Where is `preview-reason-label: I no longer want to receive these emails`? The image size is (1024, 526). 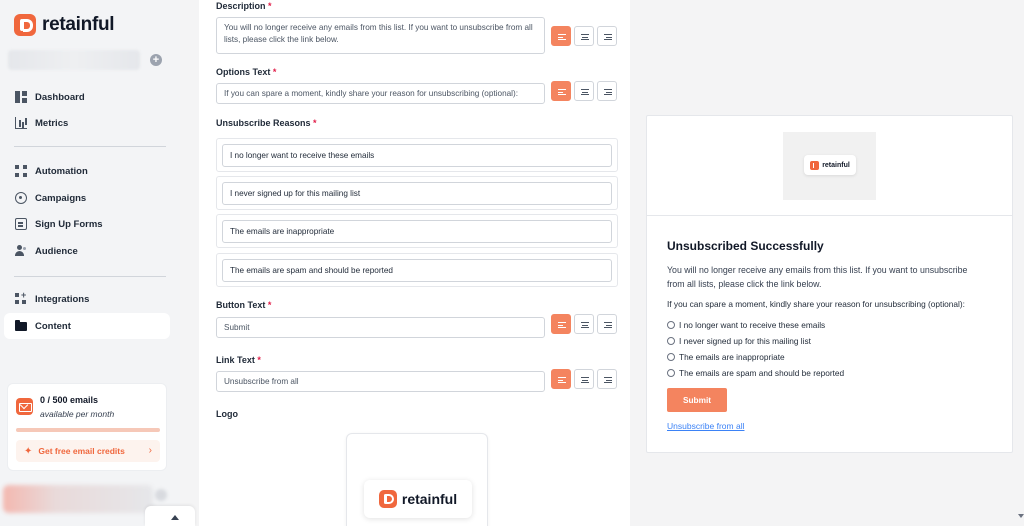 preview-reason-label: I no longer want to receive these emails is located at coordinates (752, 325).